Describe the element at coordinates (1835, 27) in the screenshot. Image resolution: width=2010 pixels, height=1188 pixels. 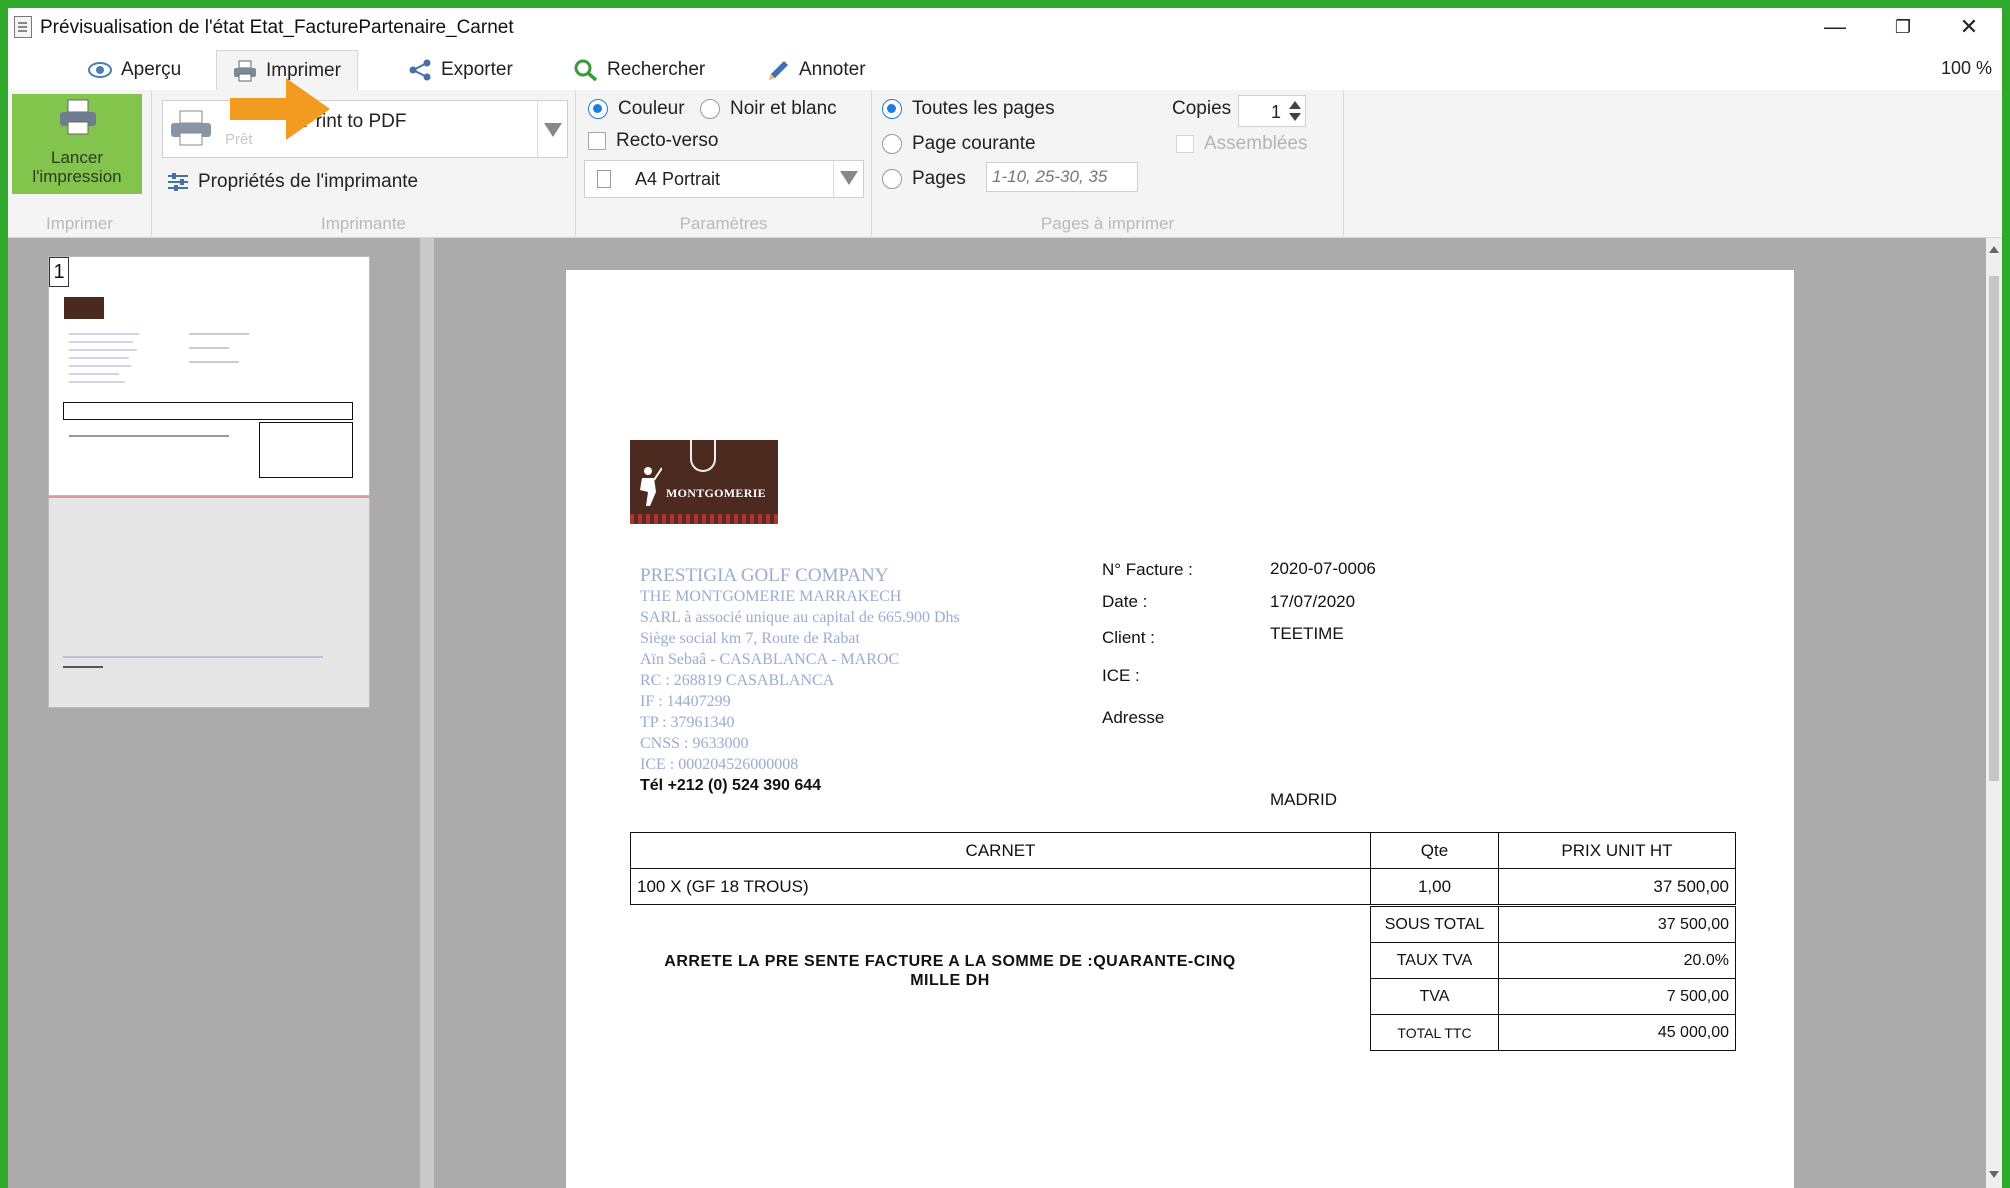
I see `minimize-button: —` at that location.